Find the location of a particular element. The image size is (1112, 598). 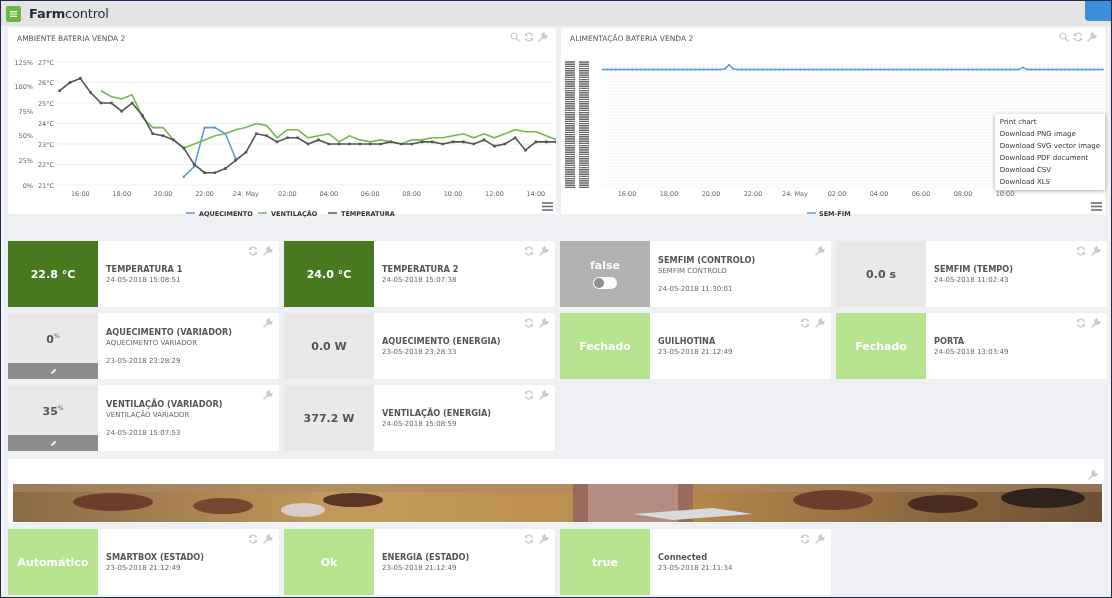

app-logo: Farmcontrol is located at coordinates (69, 13).